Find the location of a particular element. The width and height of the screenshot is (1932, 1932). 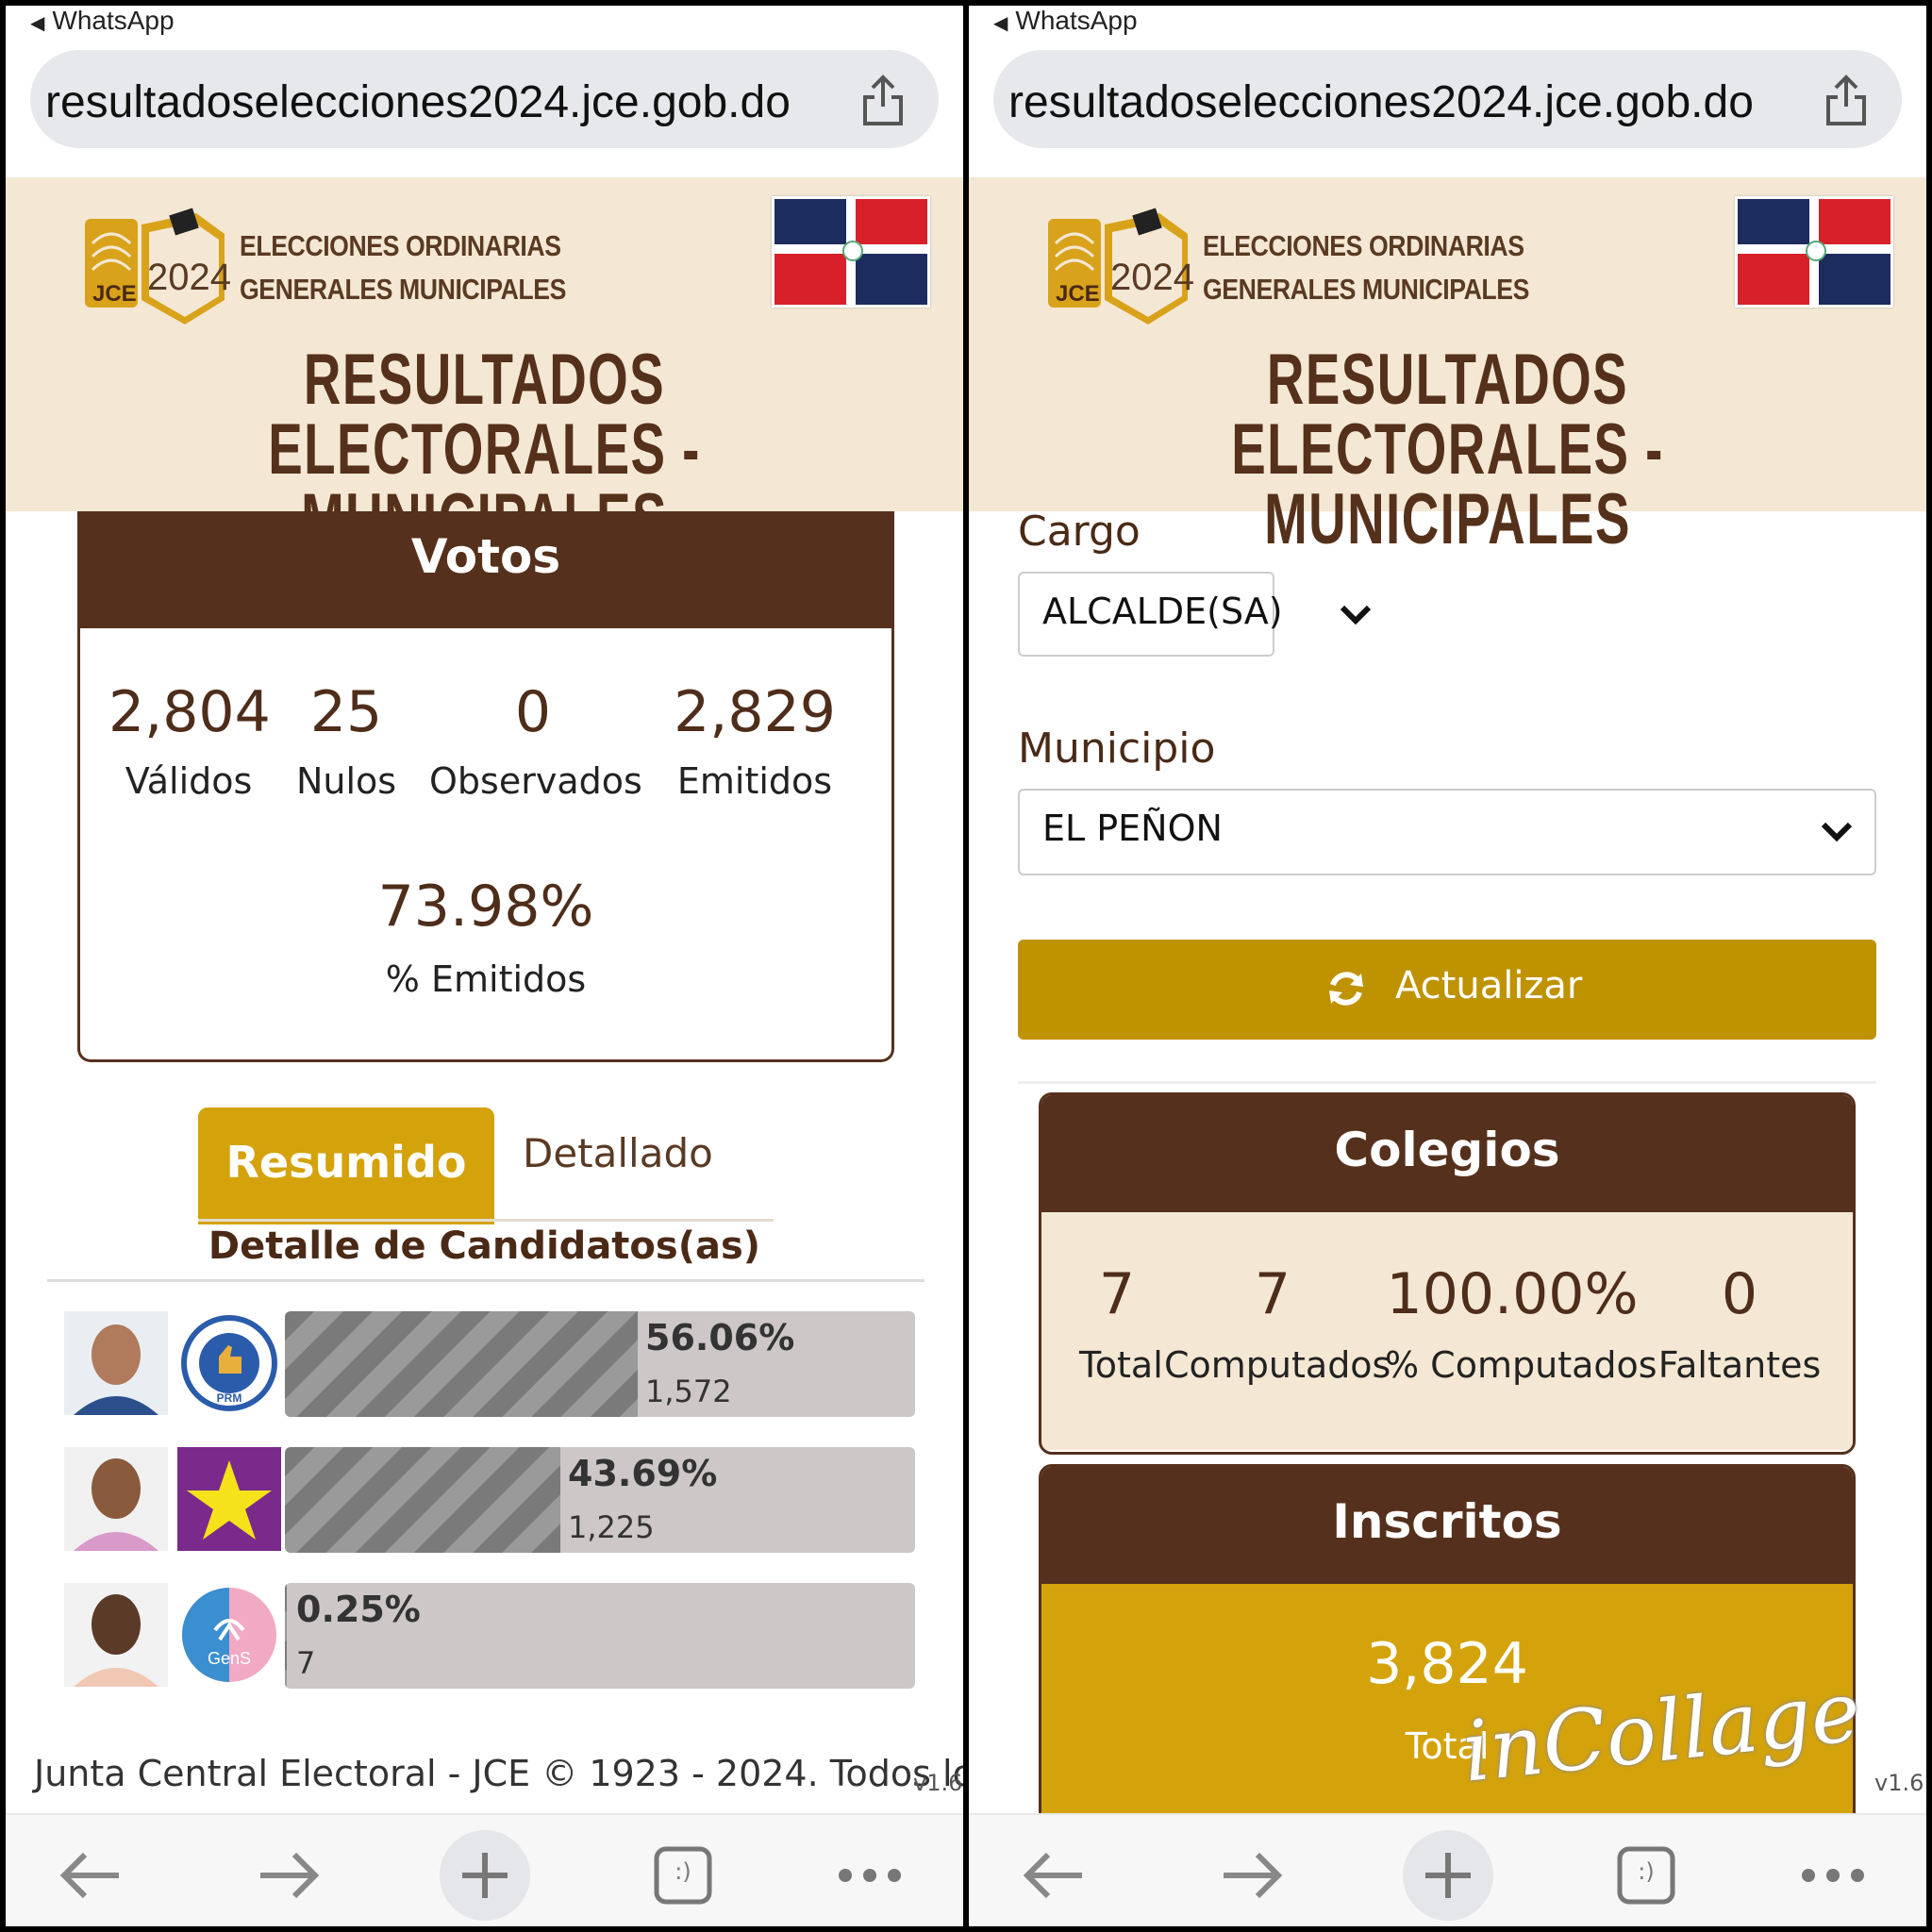

vote-bar: 0.25% 7 is located at coordinates (600, 1636).